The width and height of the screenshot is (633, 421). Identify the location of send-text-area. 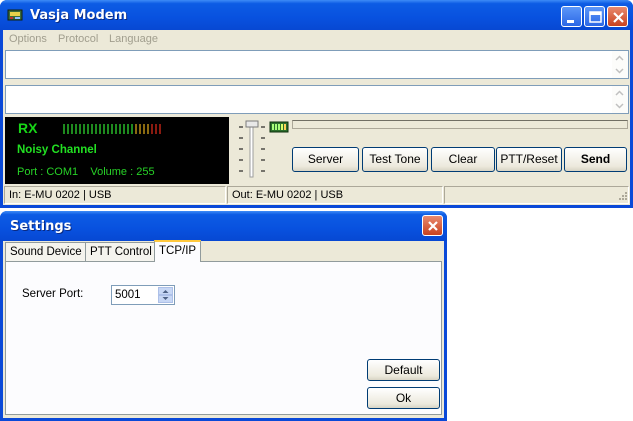
(317, 99).